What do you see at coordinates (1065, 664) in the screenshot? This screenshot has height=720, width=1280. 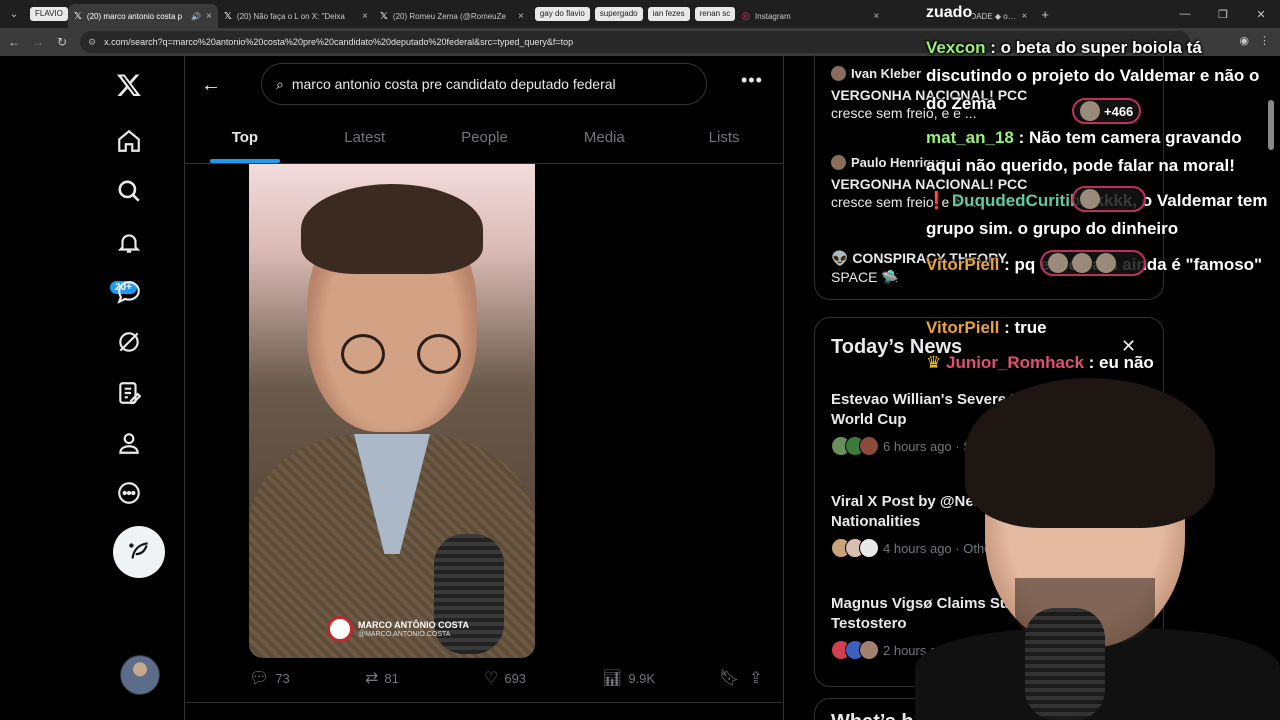 I see `webcam-microphone` at bounding box center [1065, 664].